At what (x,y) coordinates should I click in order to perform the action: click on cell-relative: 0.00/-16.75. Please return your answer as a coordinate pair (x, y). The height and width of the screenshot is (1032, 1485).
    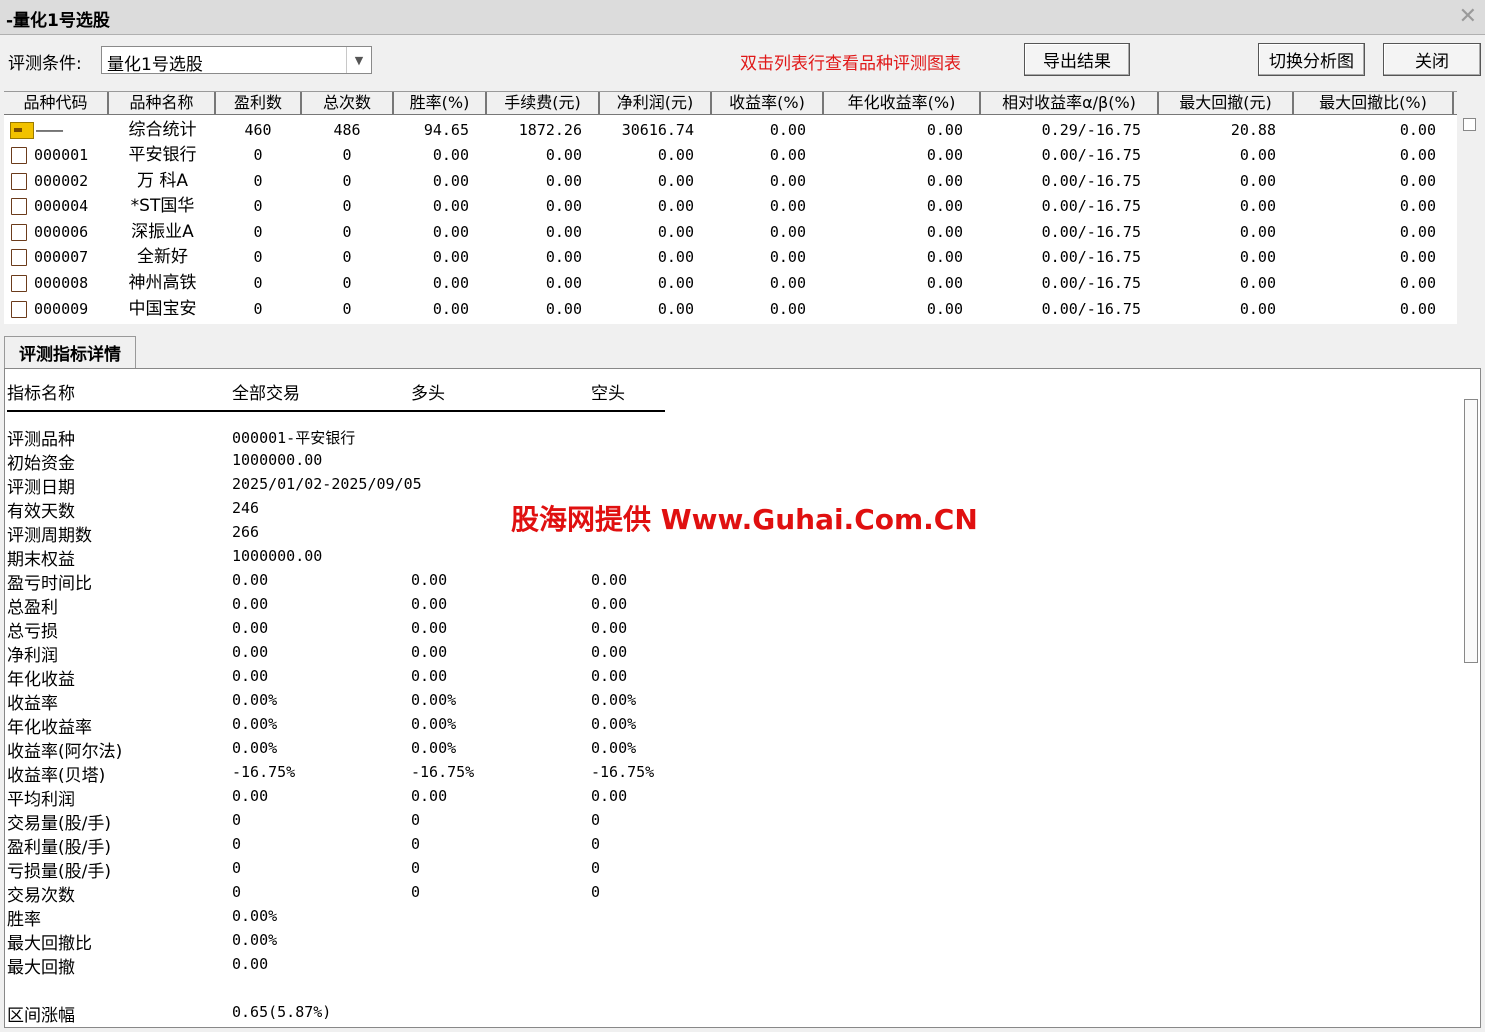
    Looking at the image, I should click on (1091, 257).